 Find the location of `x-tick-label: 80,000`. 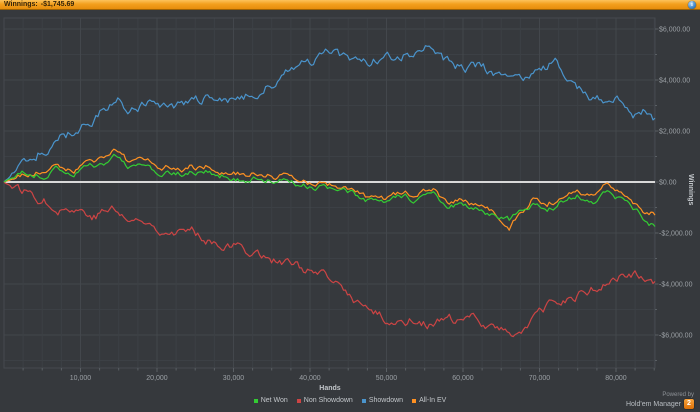

x-tick-label: 80,000 is located at coordinates (616, 378).